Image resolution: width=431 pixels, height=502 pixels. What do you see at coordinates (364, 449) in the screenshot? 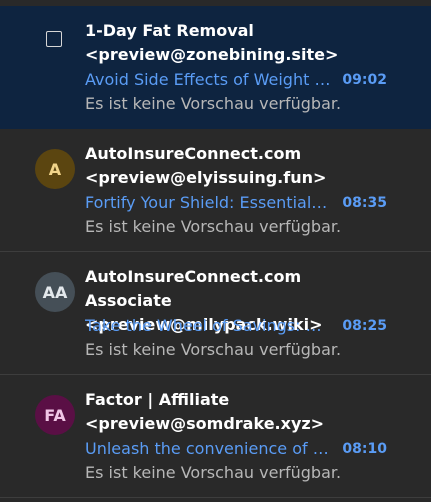
I see `received-time: 08:10` at bounding box center [364, 449].